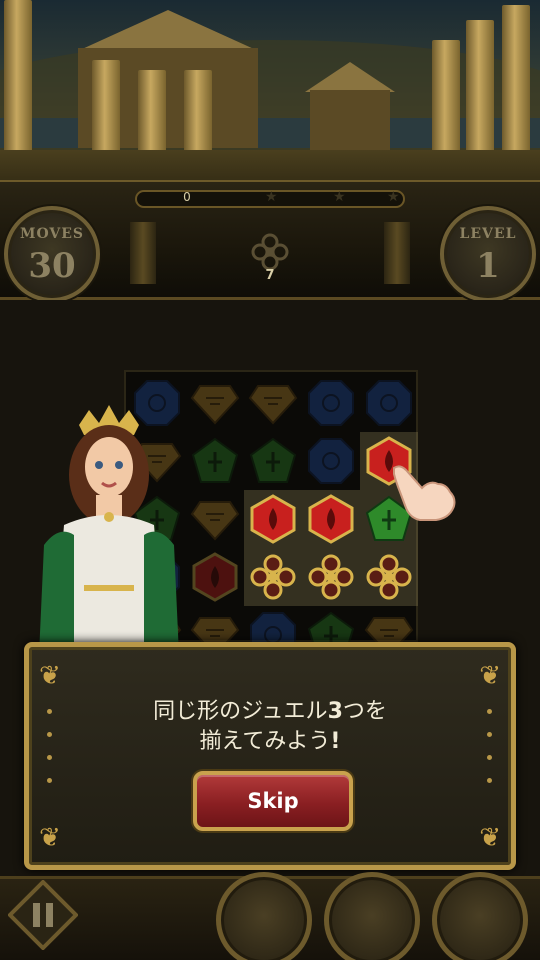 The height and width of the screenshot is (960, 540). Describe the element at coordinates (270, 275) in the screenshot. I see `goal-count: 7` at that location.